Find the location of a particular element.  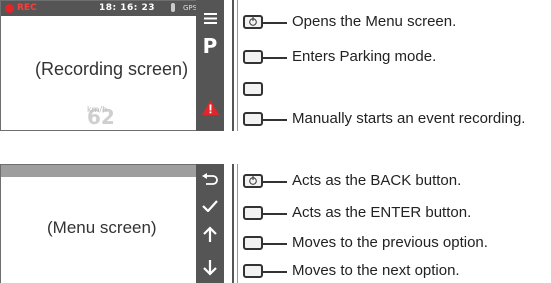

callout-enter: Acts as the ENTER button. is located at coordinates (382, 212).